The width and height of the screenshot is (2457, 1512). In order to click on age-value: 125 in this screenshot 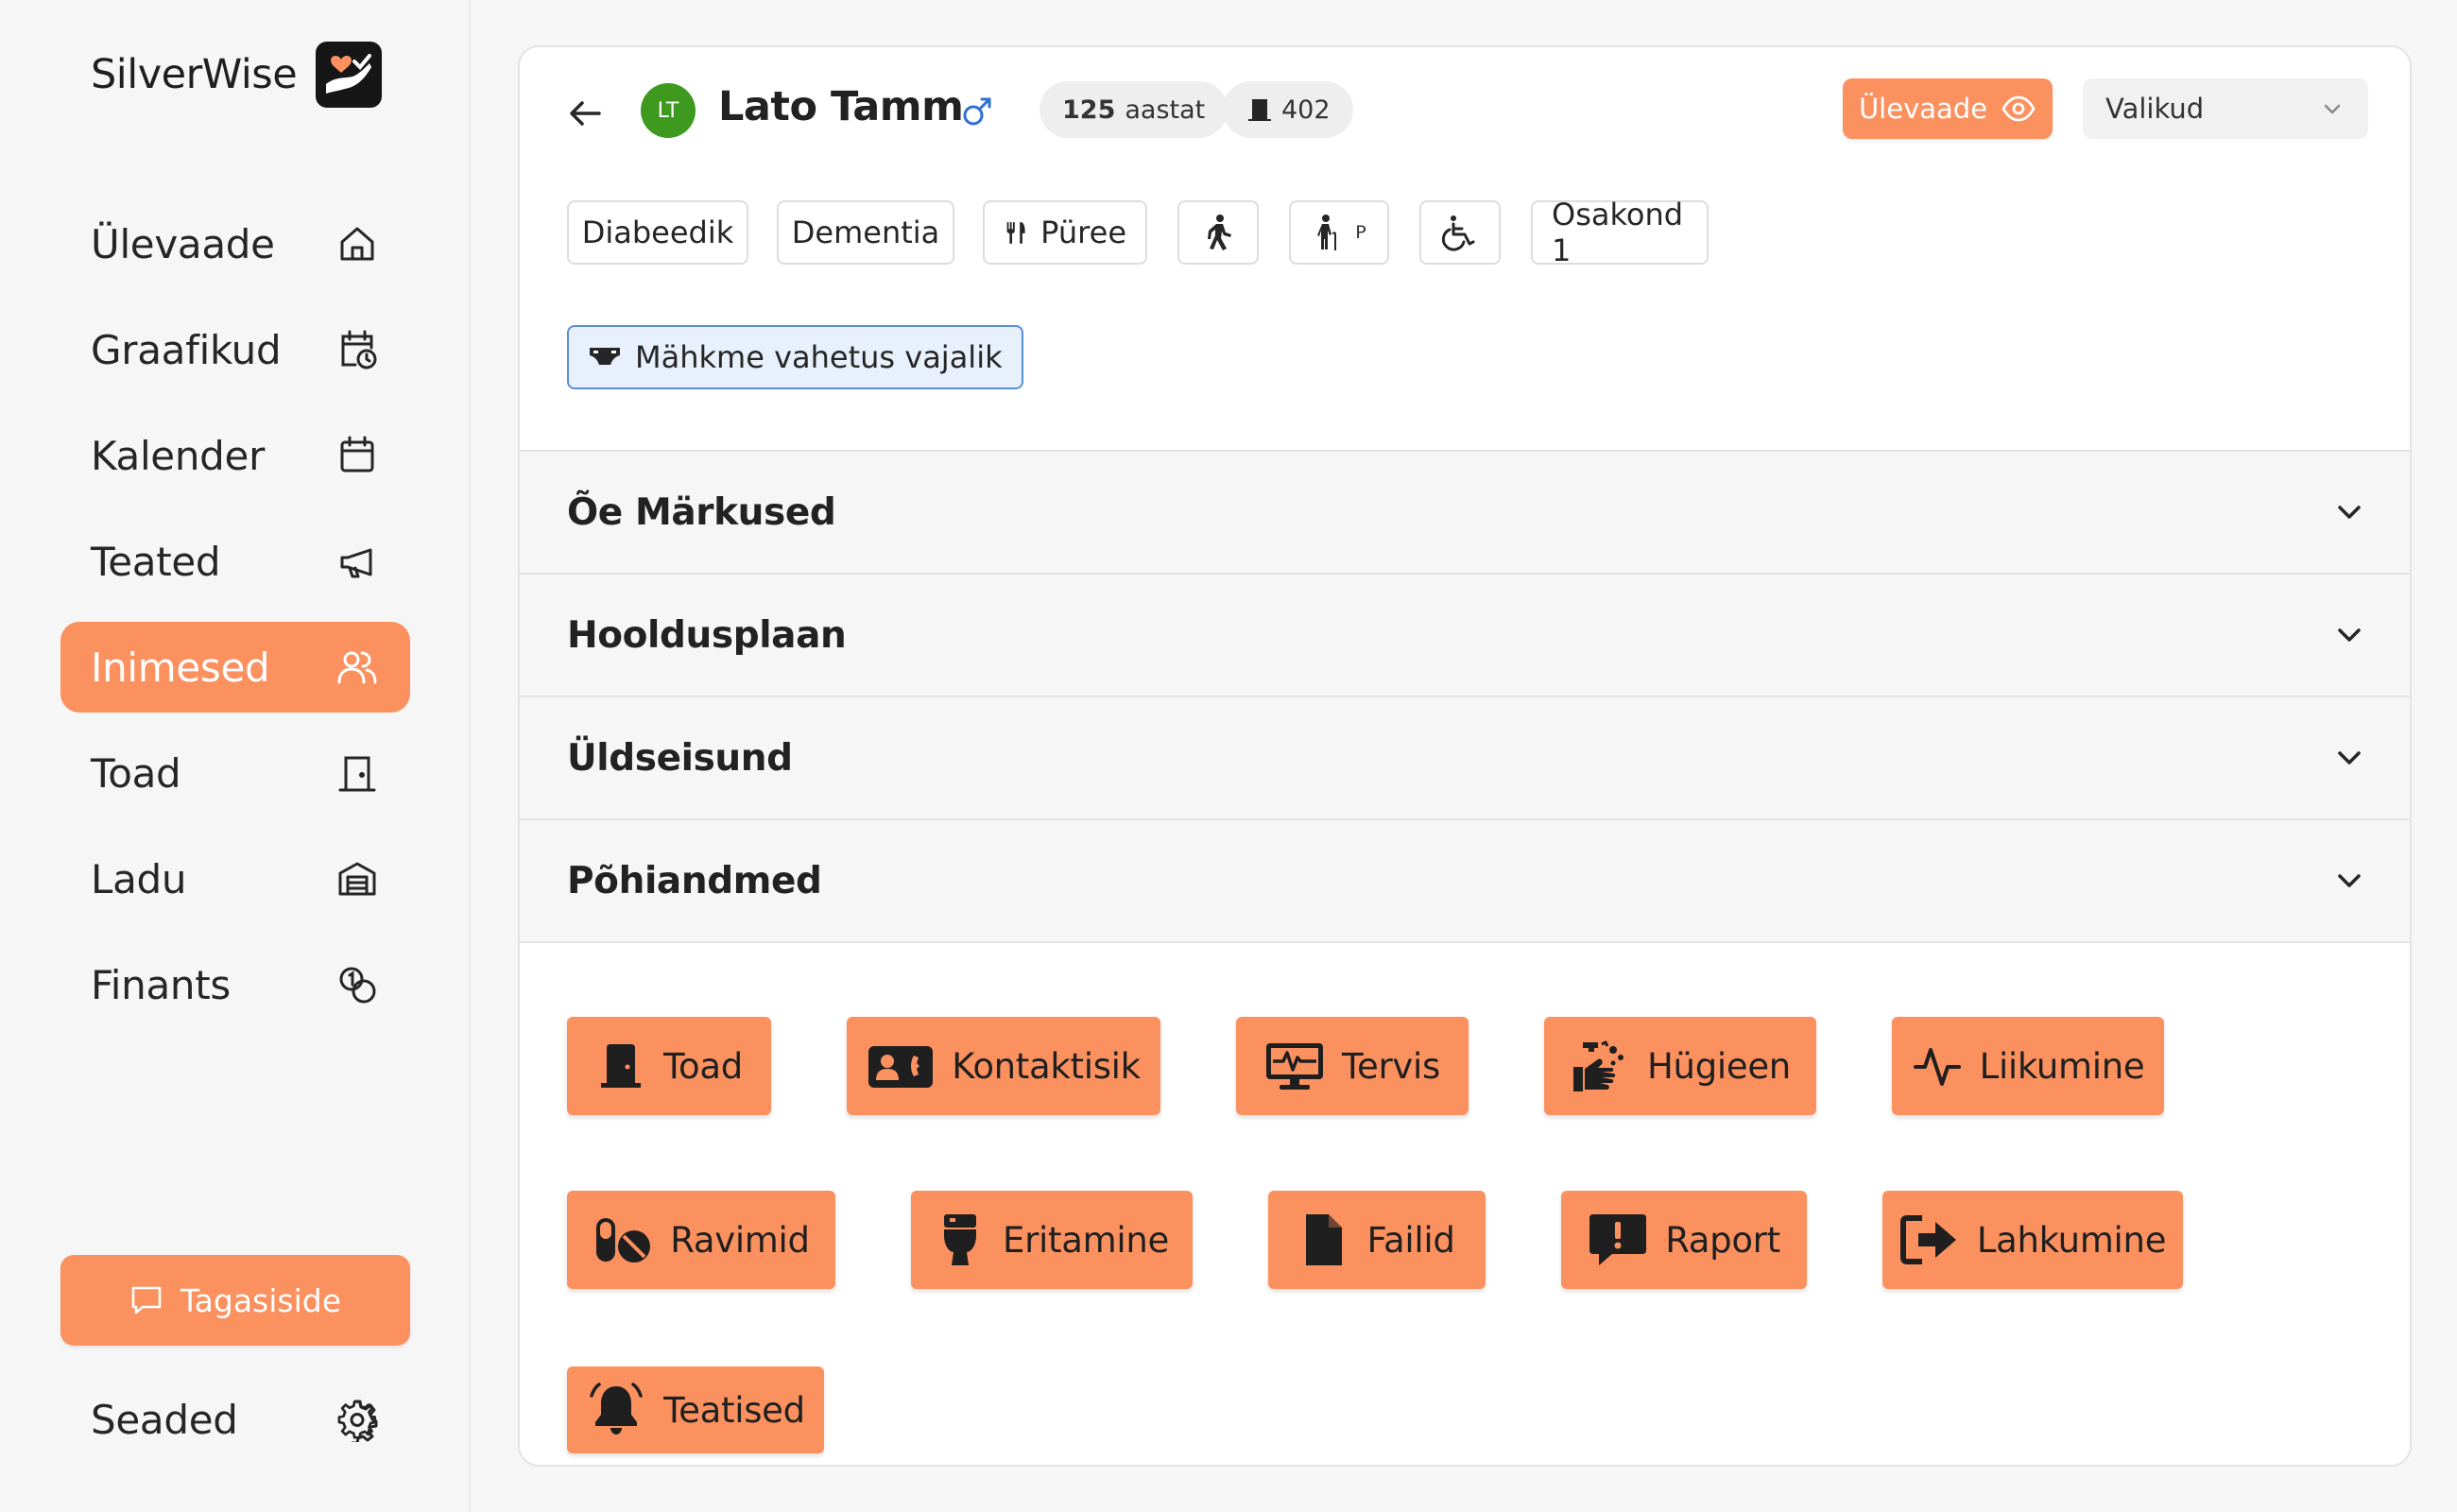, I will do `click(1089, 109)`.